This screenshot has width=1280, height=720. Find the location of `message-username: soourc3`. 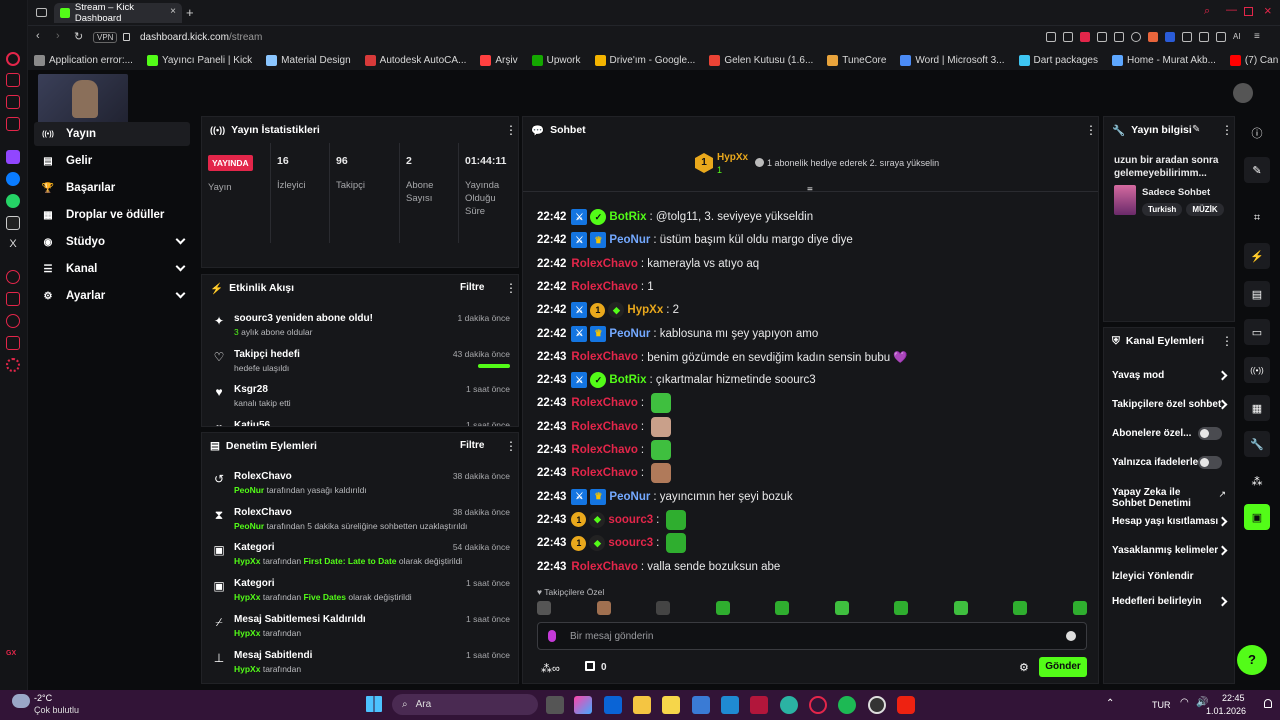

message-username: soourc3 is located at coordinates (630, 520).